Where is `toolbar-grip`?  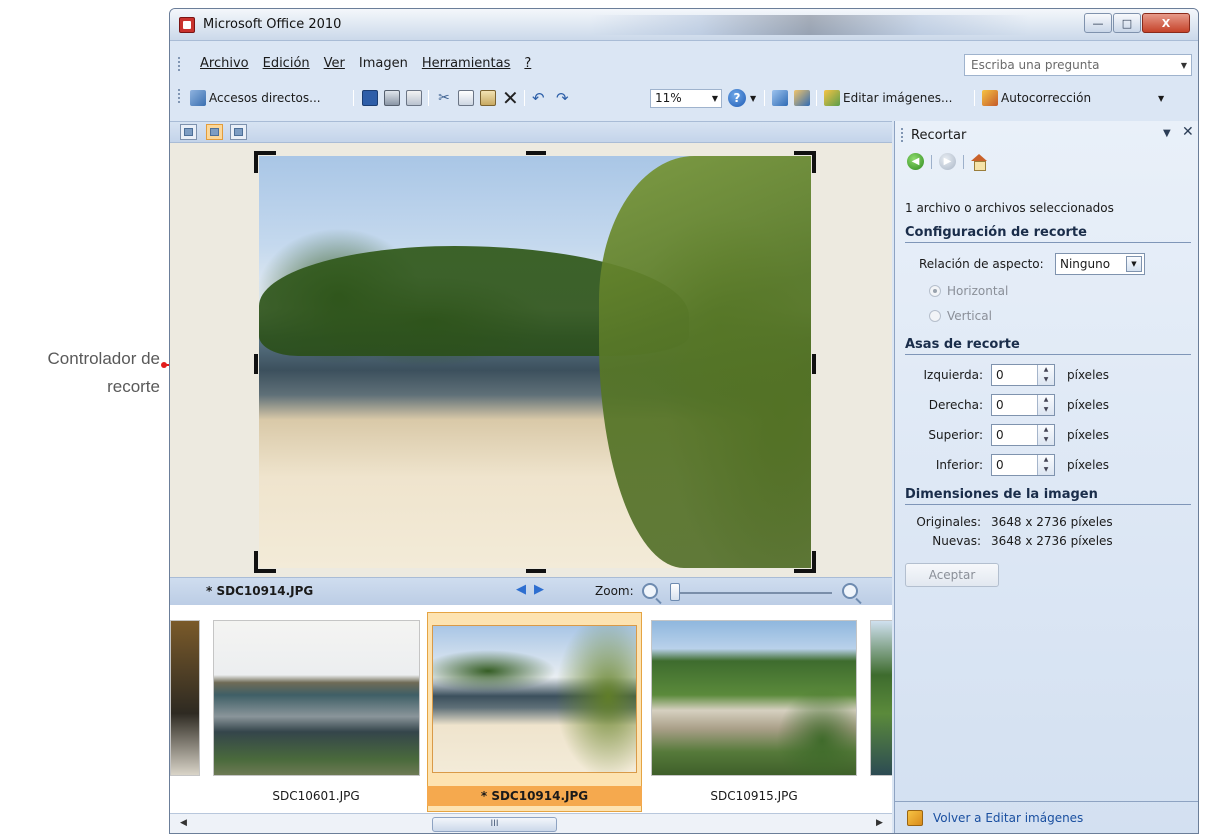 toolbar-grip is located at coordinates (179, 96).